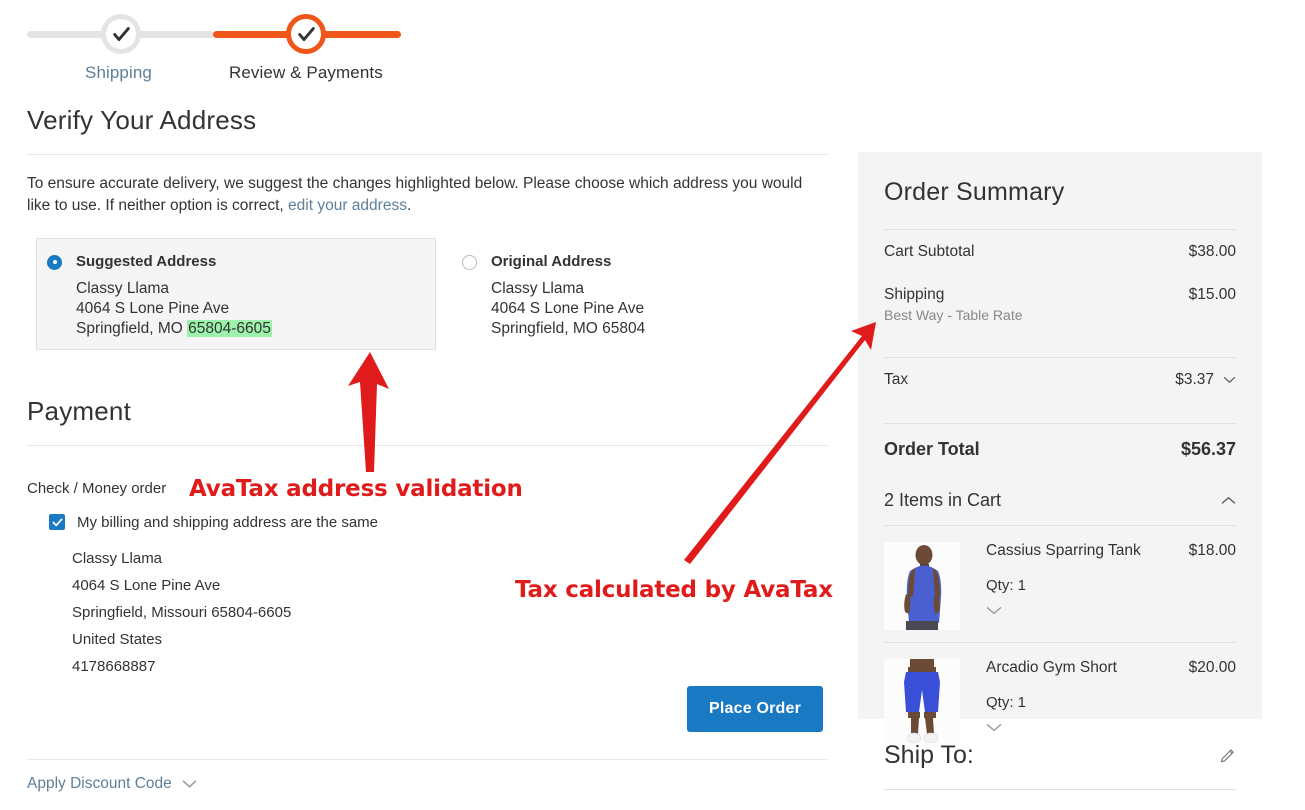  Describe the element at coordinates (117, 558) in the screenshot. I see `billing-line: Classy Llama` at that location.